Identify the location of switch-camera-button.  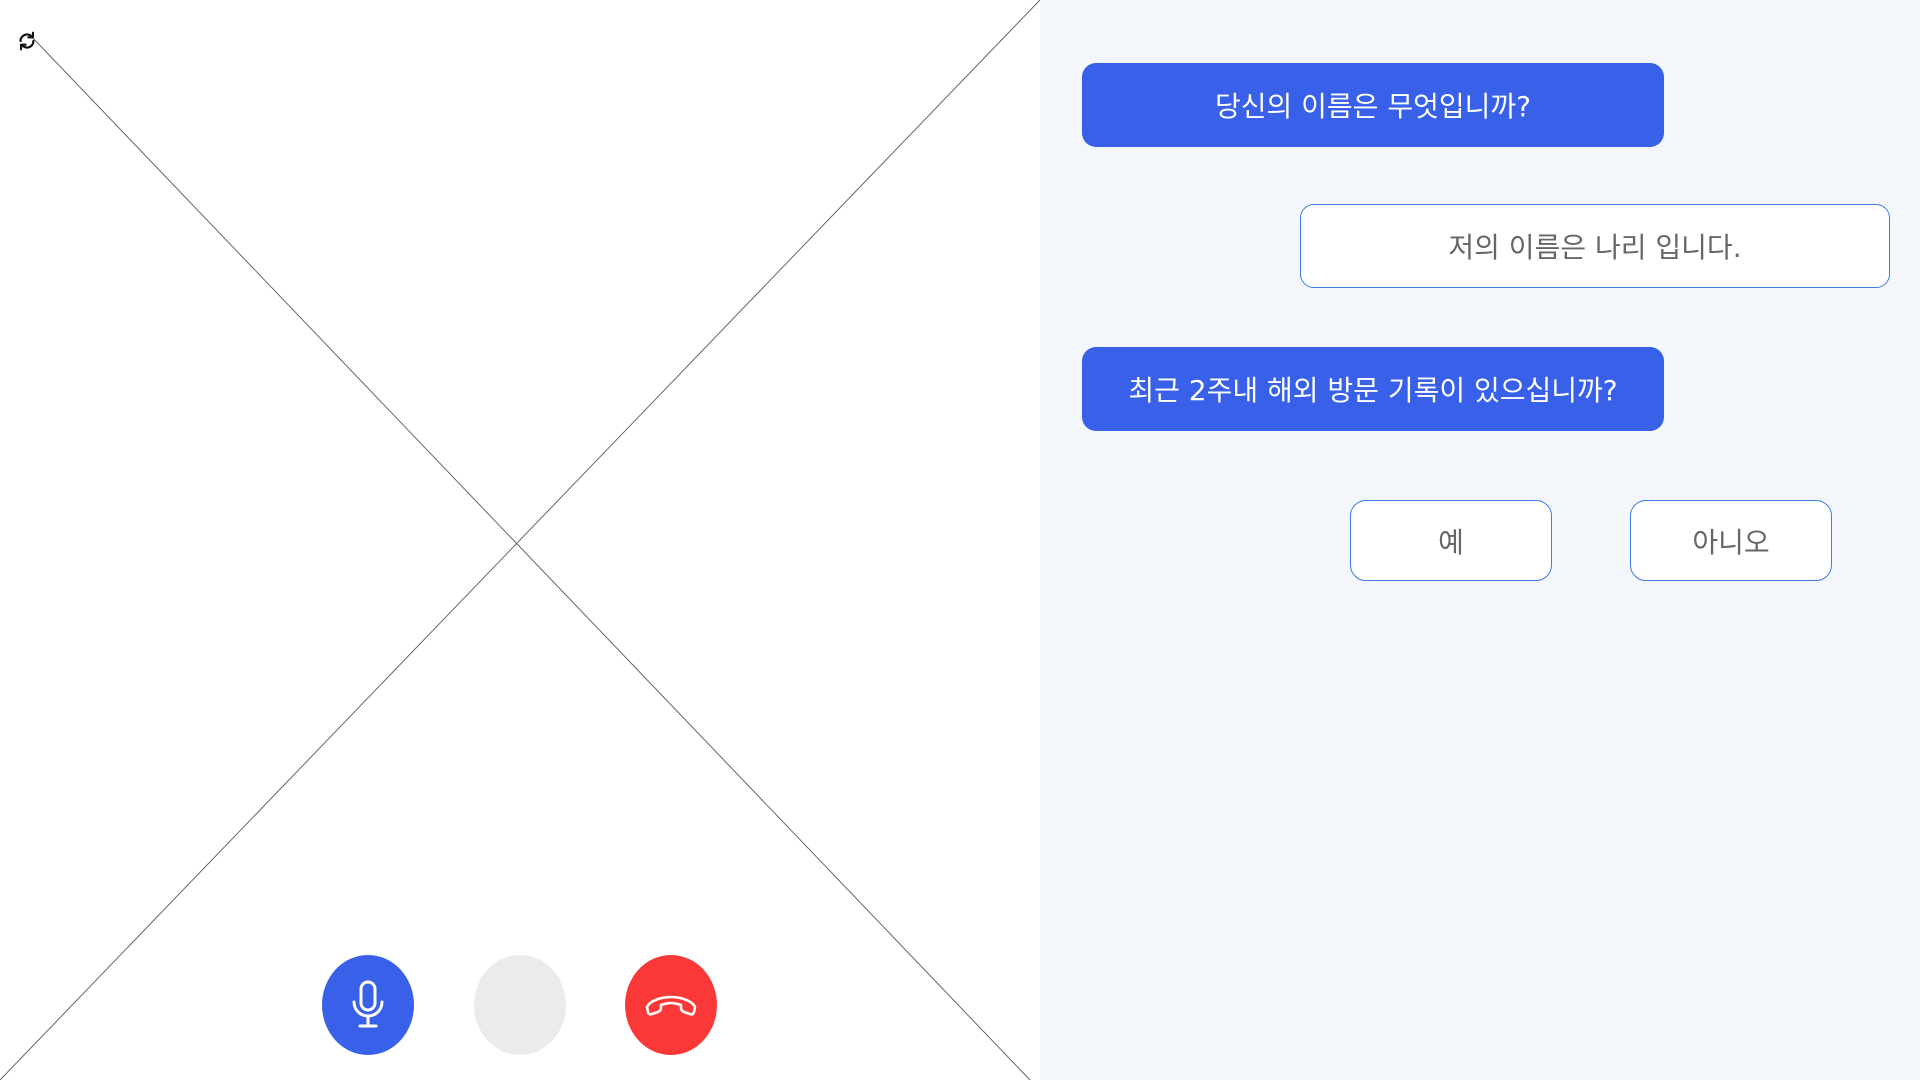
(27, 41).